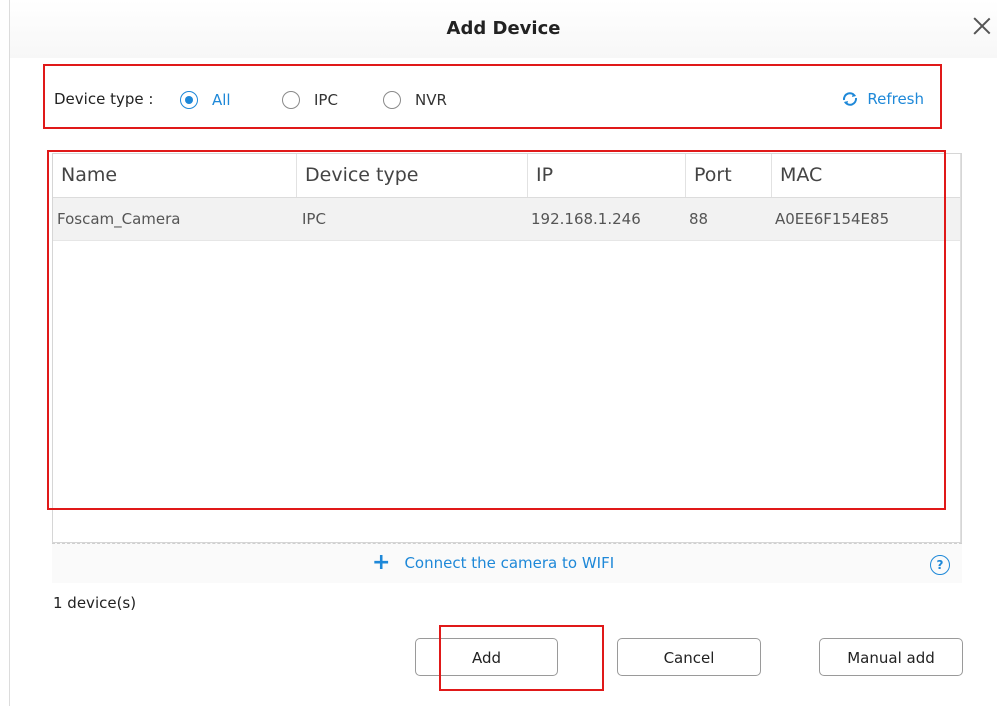  What do you see at coordinates (205, 100) in the screenshot?
I see `radio-all: All` at bounding box center [205, 100].